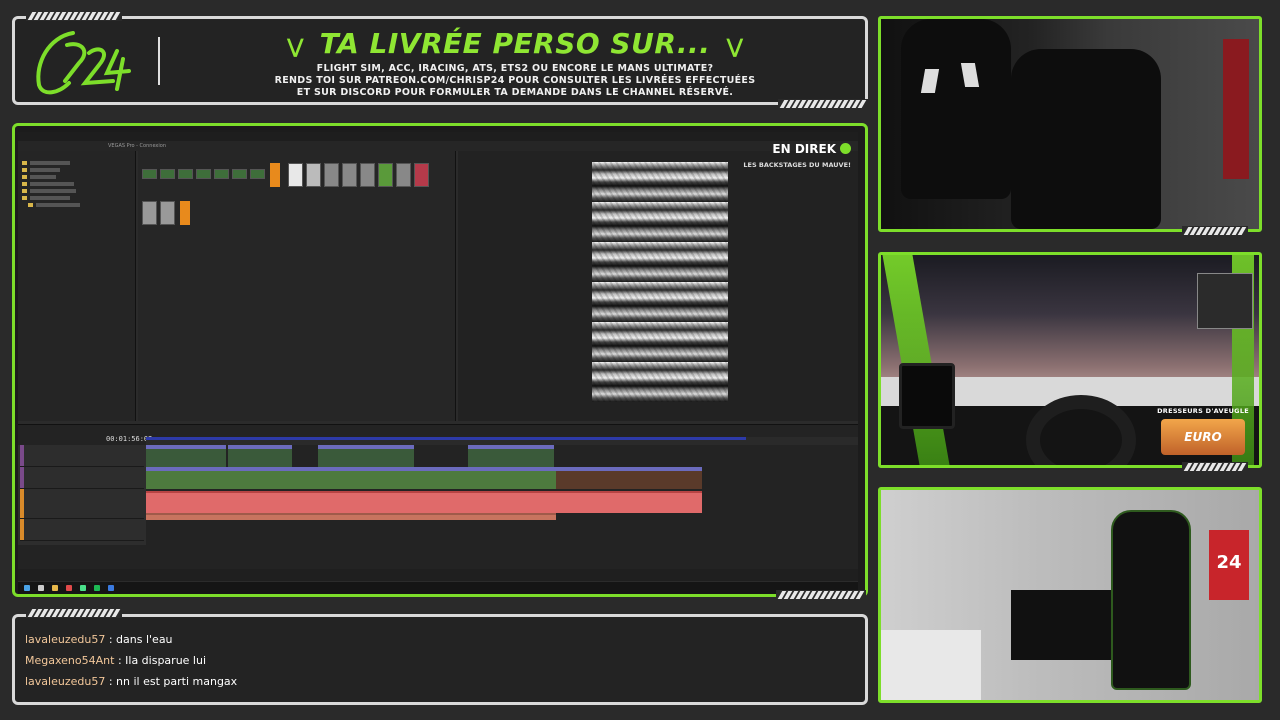 This screenshot has width=1280, height=720. Describe the element at coordinates (77, 286) in the screenshot. I see `explorer-panel` at that location.